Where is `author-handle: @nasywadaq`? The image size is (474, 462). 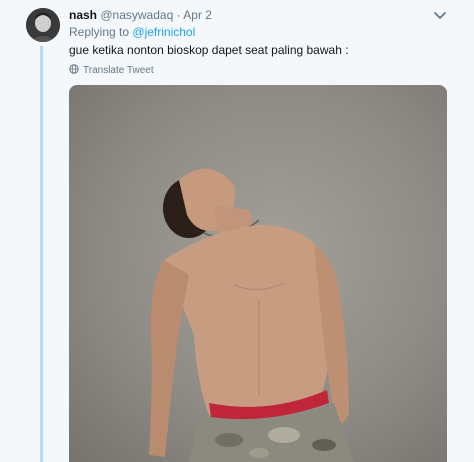 author-handle: @nasywadaq is located at coordinates (136, 15).